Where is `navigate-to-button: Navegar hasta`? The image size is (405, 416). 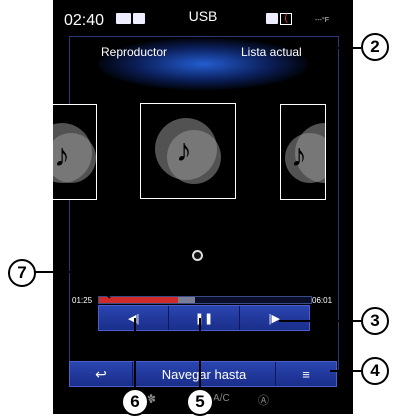 navigate-to-button: Navegar hasta is located at coordinates (204, 374).